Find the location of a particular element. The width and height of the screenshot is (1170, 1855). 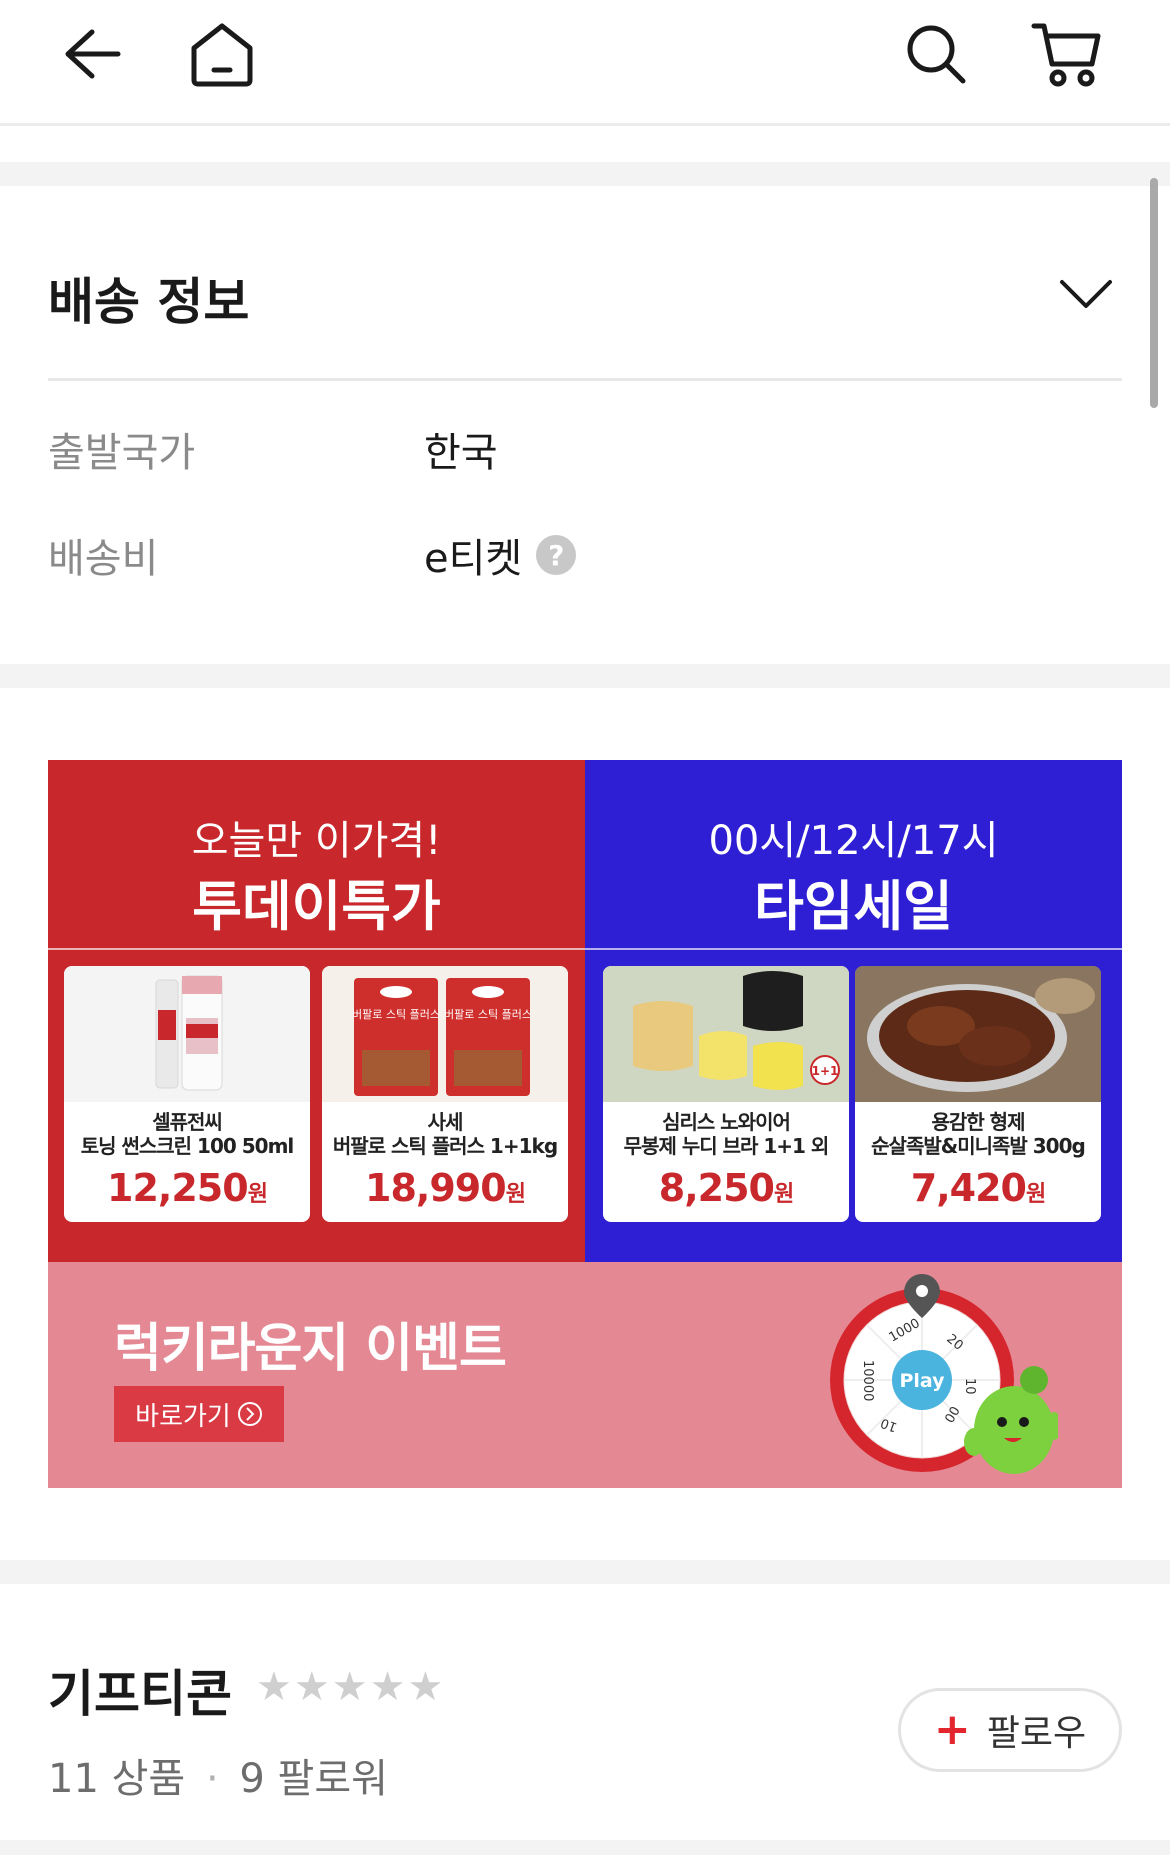

origin-country-text: 한국 is located at coordinates (461, 453).